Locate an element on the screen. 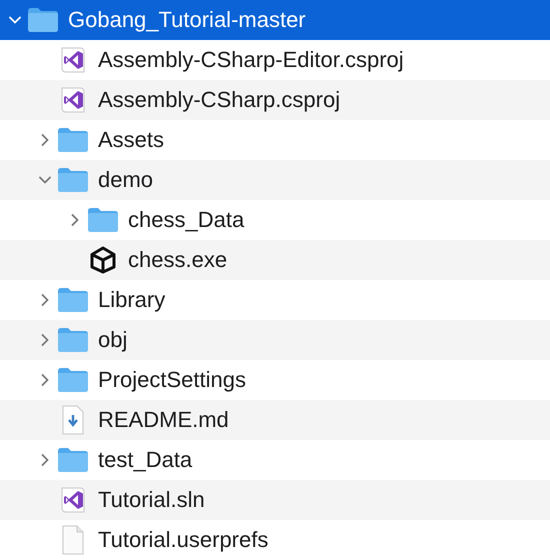  file-name: demo is located at coordinates (126, 180).